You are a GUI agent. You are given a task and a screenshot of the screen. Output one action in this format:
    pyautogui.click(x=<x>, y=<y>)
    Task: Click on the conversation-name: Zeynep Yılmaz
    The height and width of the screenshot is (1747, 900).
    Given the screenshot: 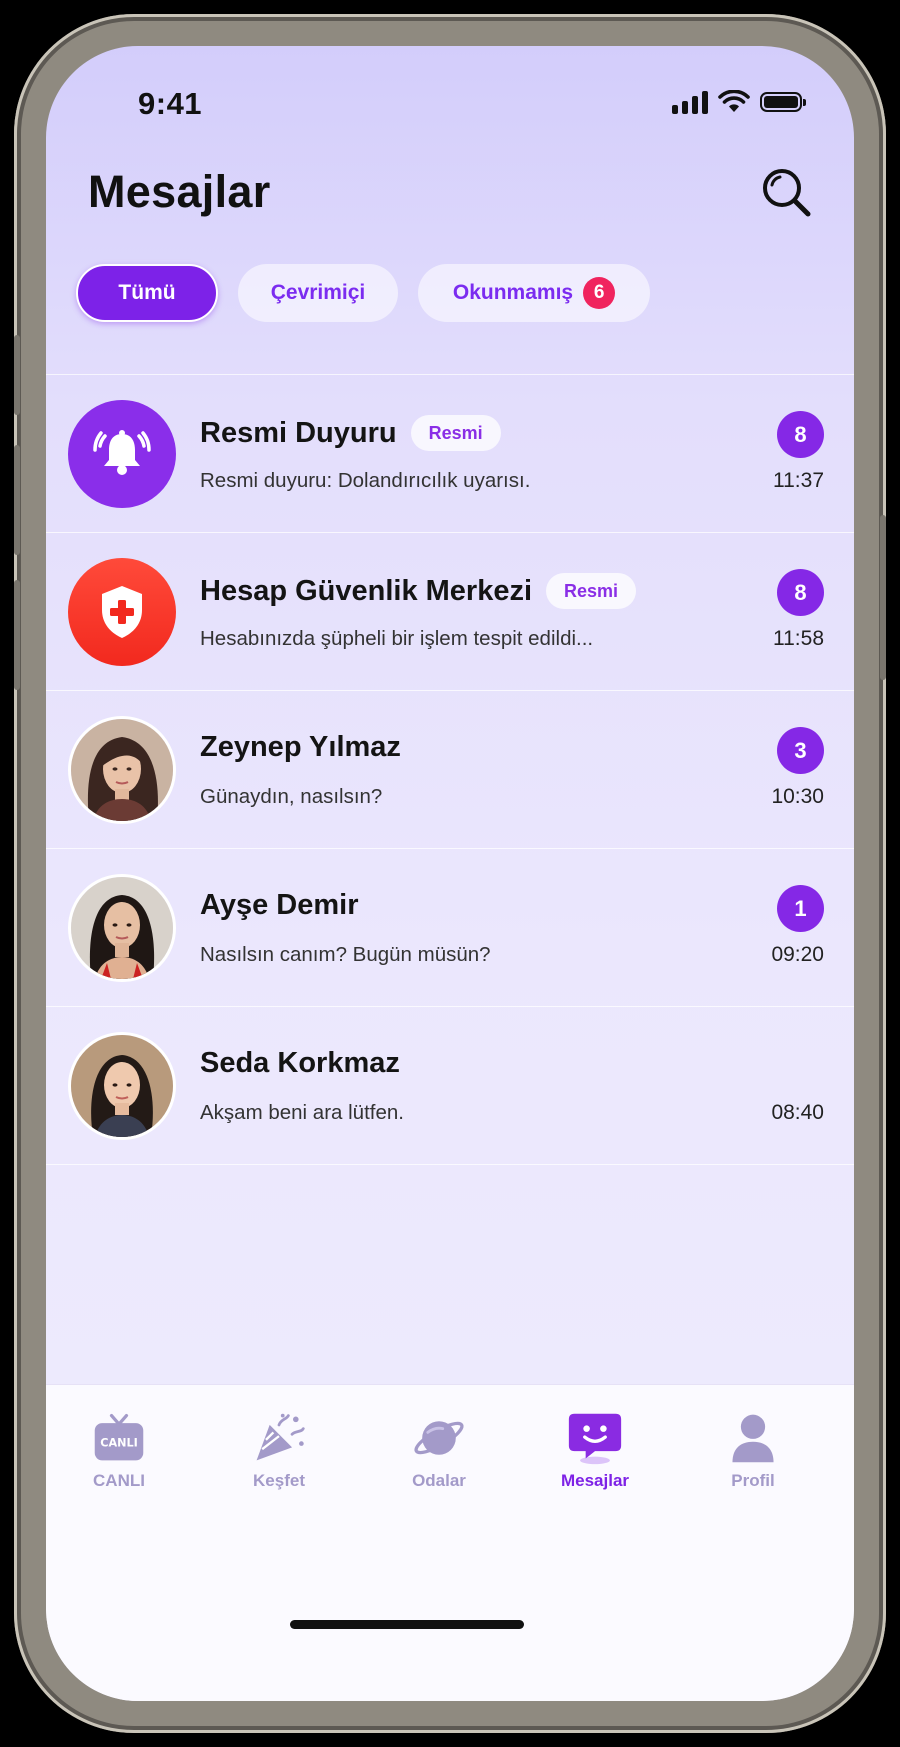 What is the action you would take?
    pyautogui.click(x=300, y=747)
    